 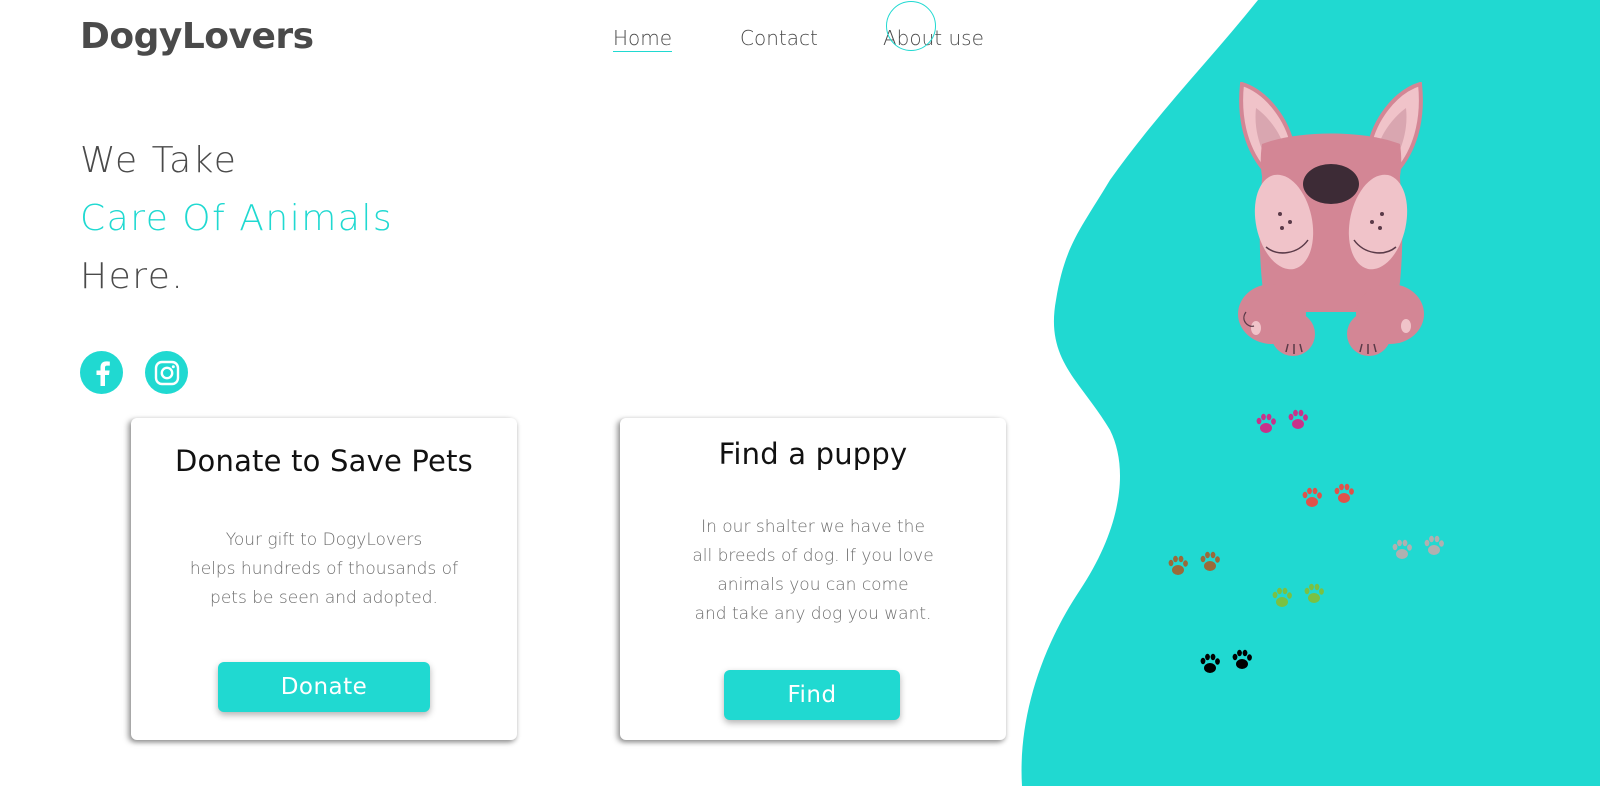 I want to click on donate-card-title: Donate to Save Pets, so click(x=324, y=461).